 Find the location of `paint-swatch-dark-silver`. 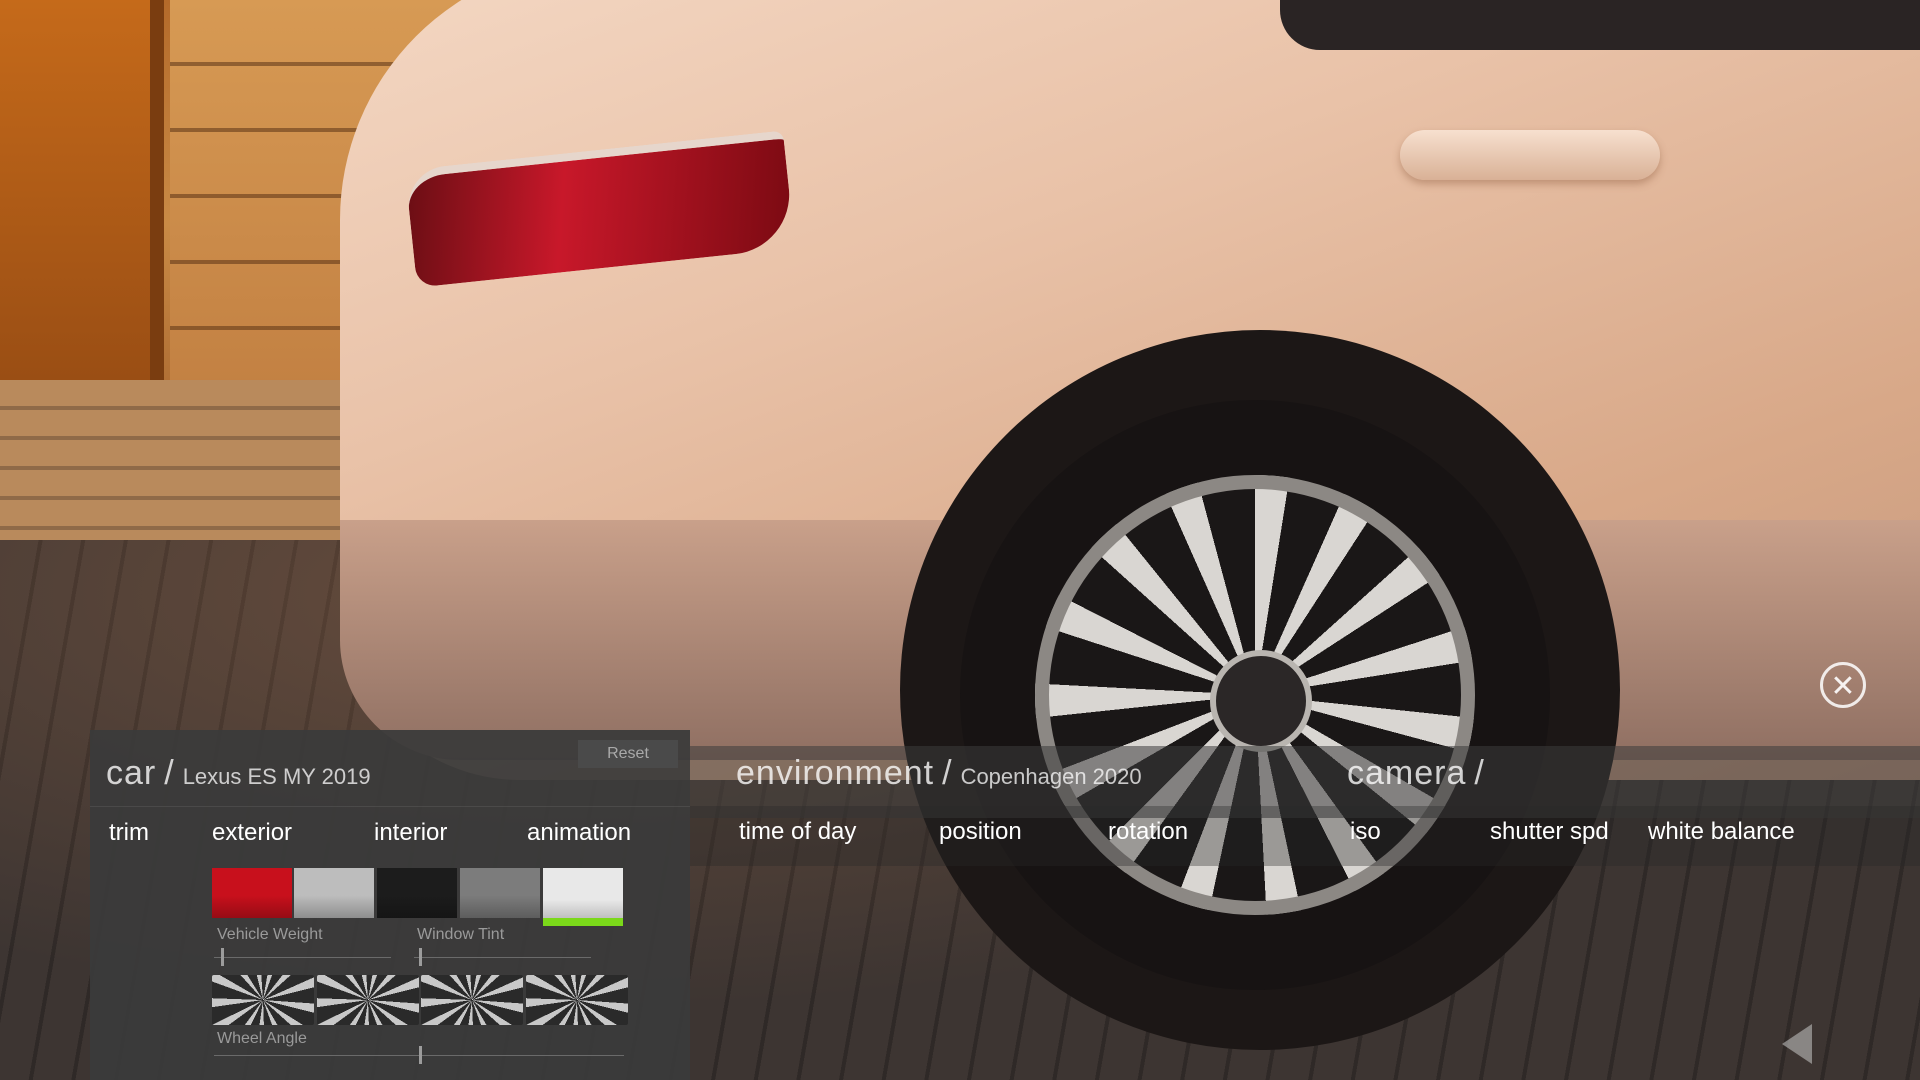

paint-swatch-dark-silver is located at coordinates (500, 893).